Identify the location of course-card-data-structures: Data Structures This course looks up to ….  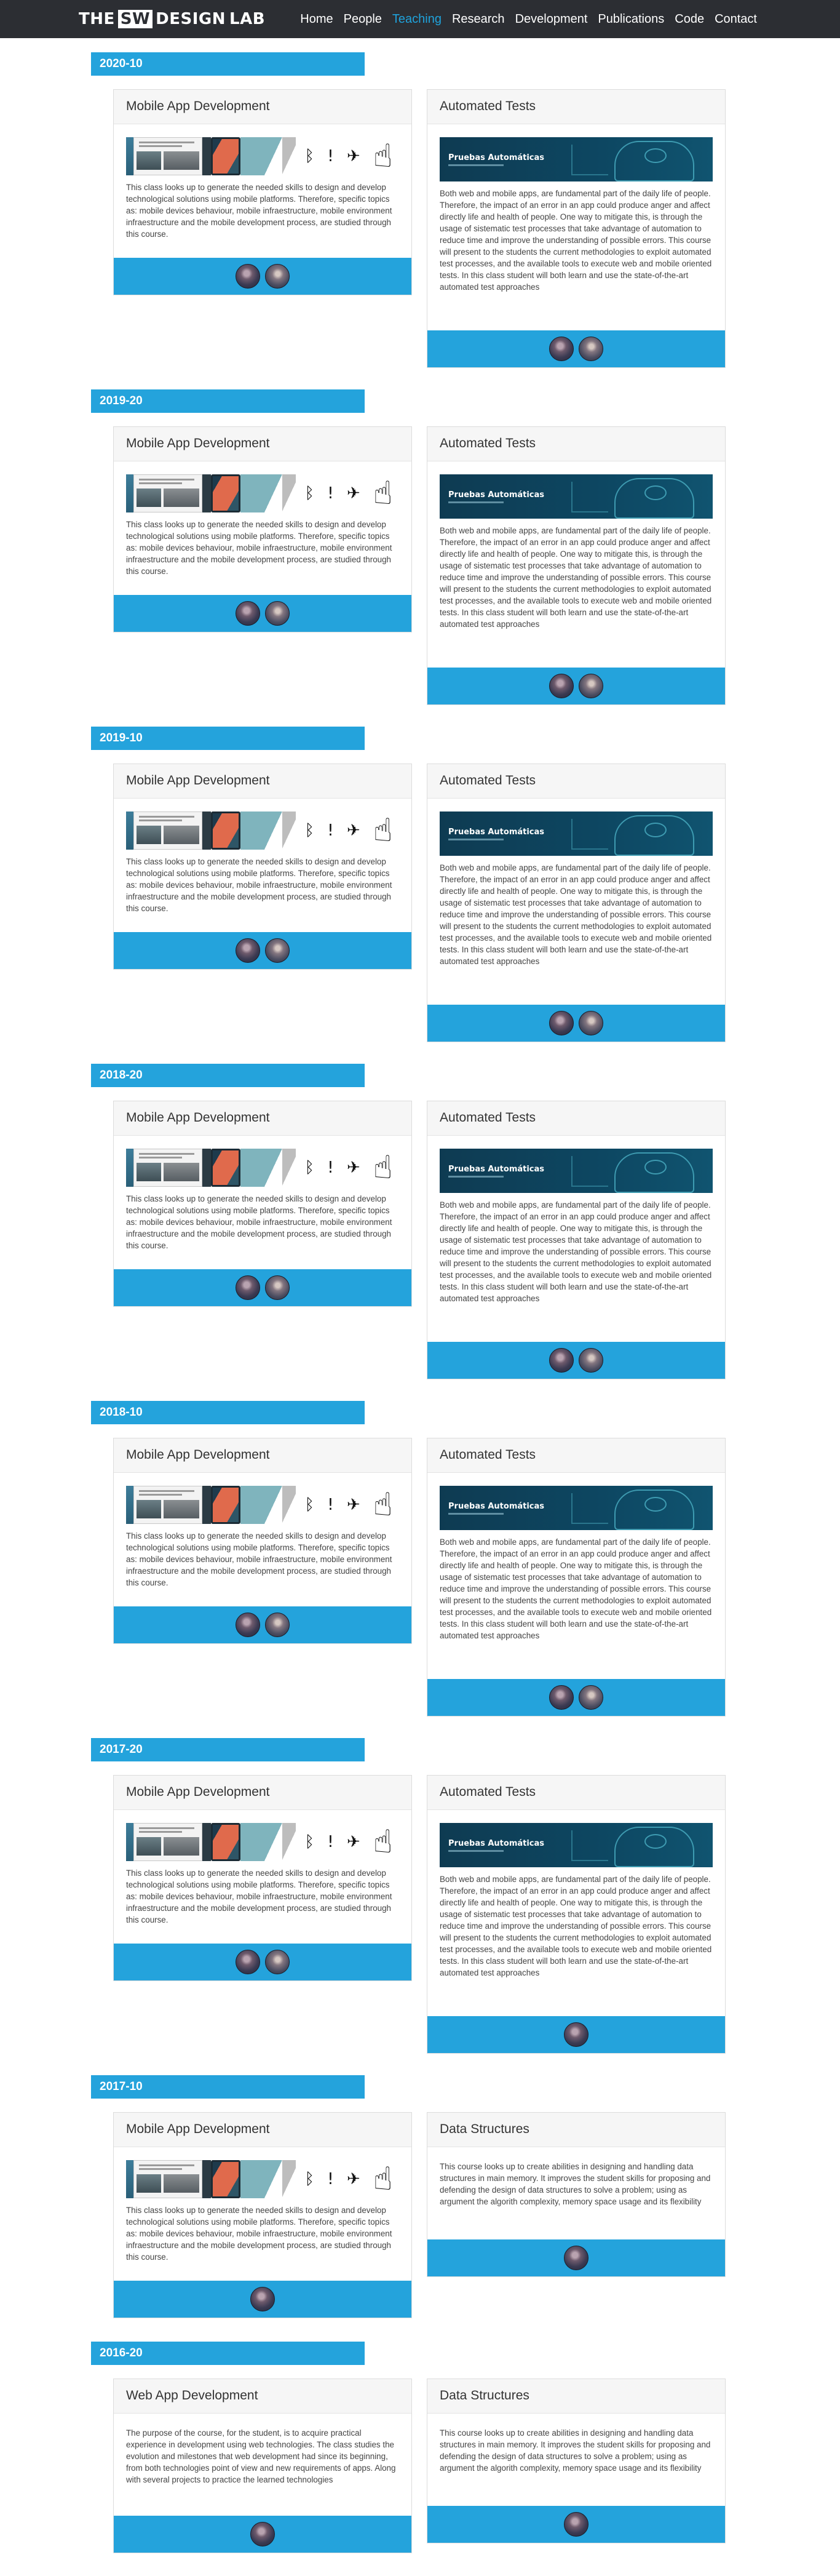
(576, 2461).